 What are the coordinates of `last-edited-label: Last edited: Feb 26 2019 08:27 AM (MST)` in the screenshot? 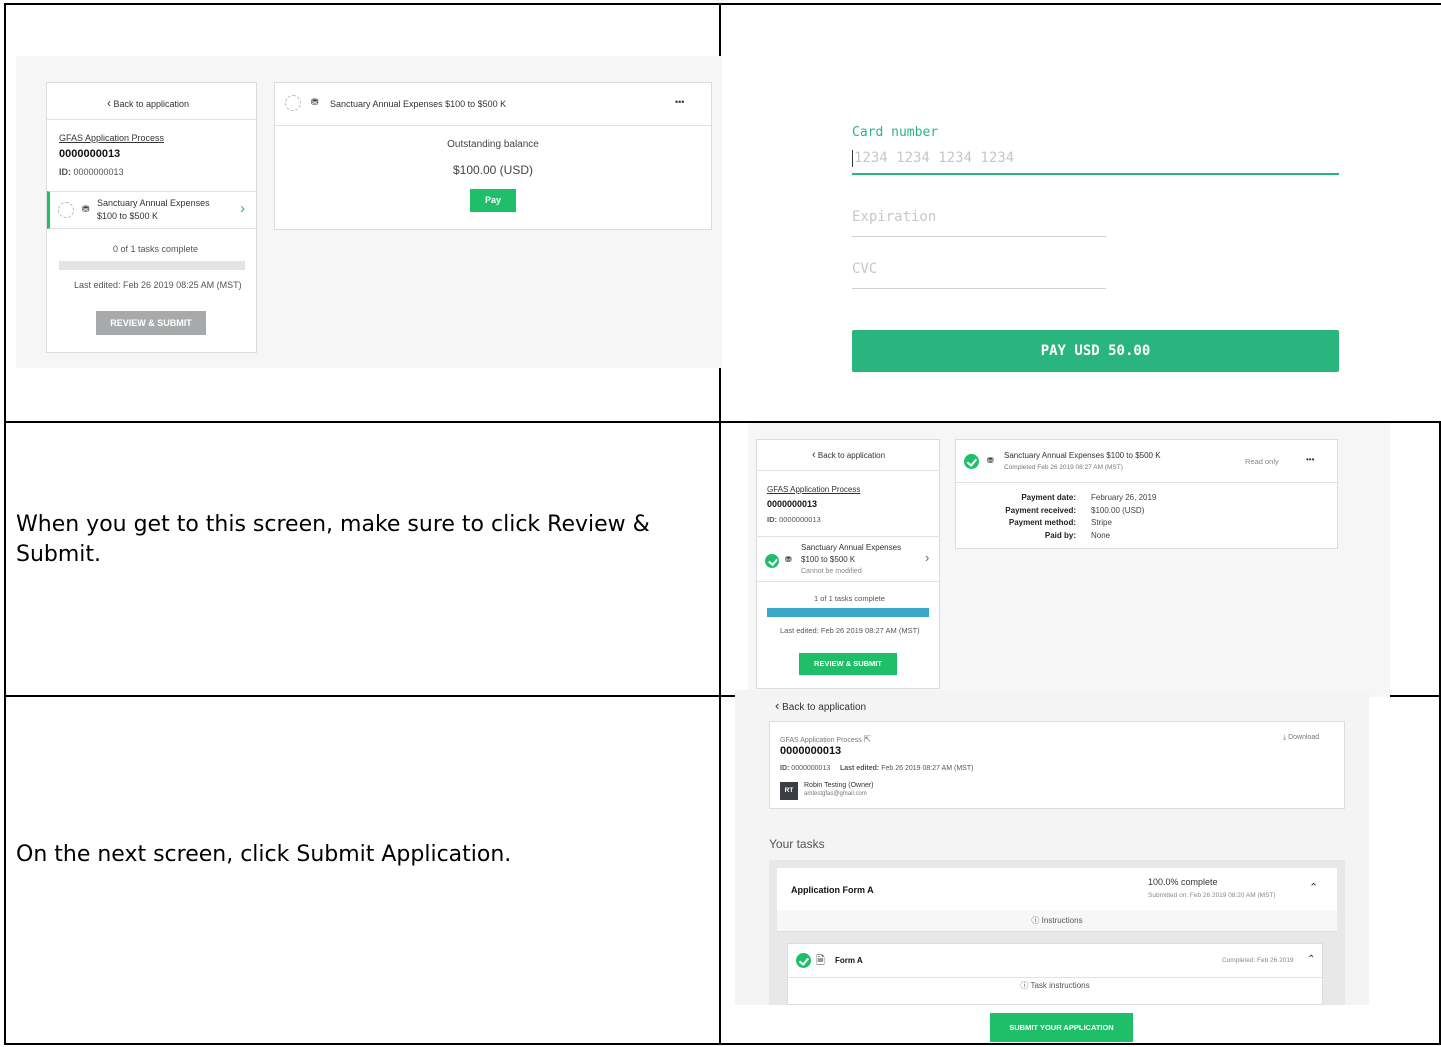 It's located at (850, 630).